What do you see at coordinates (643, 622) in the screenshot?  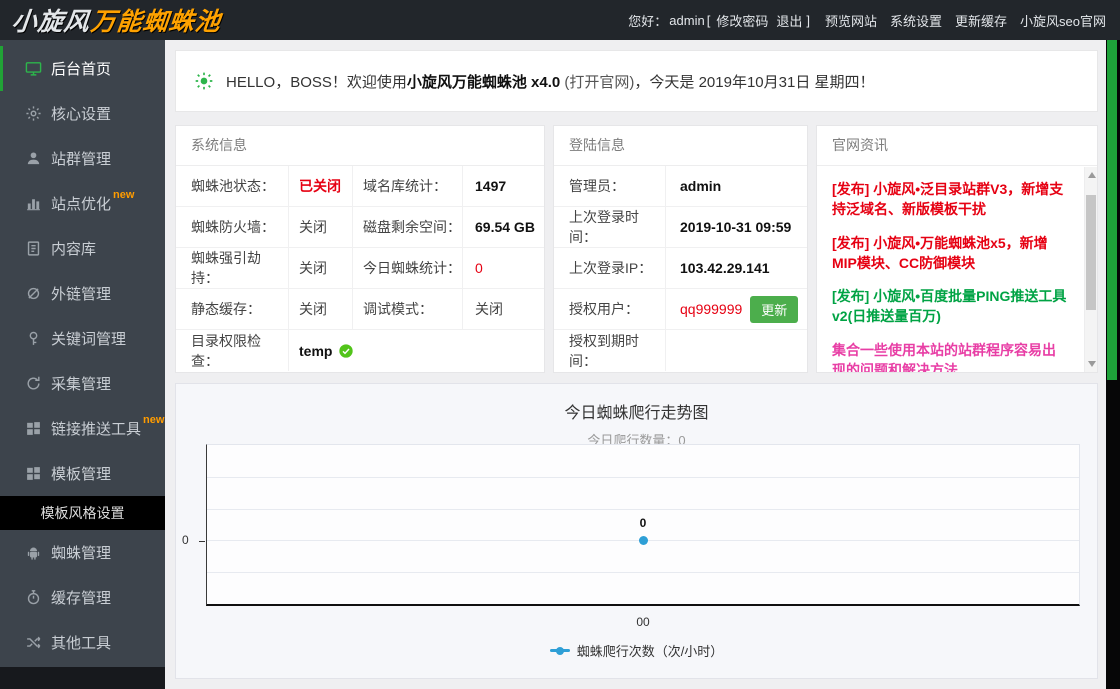 I see `x-axis-tick: 00` at bounding box center [643, 622].